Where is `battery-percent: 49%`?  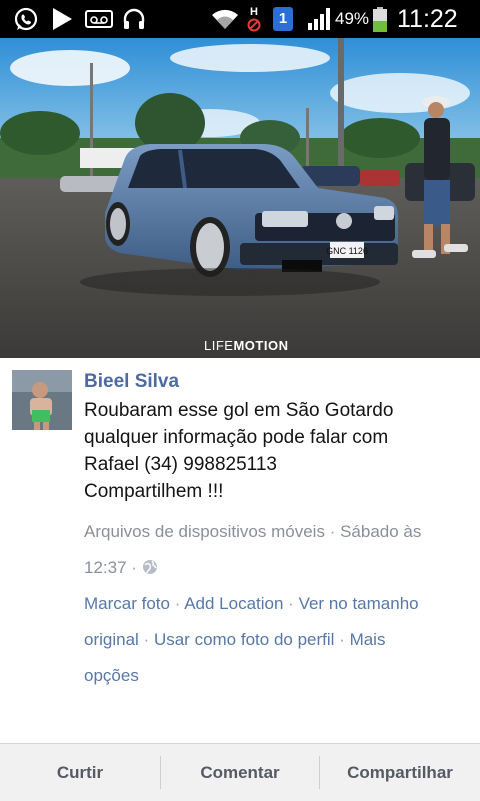 battery-percent: 49% is located at coordinates (352, 18).